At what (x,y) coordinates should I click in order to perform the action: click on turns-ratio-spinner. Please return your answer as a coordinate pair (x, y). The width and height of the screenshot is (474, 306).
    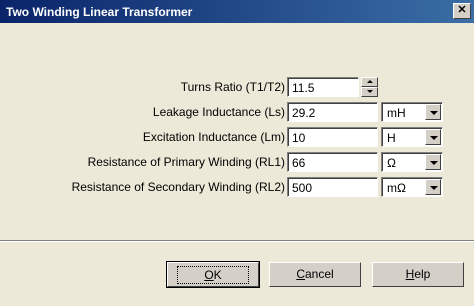
    Looking at the image, I should click on (369, 87).